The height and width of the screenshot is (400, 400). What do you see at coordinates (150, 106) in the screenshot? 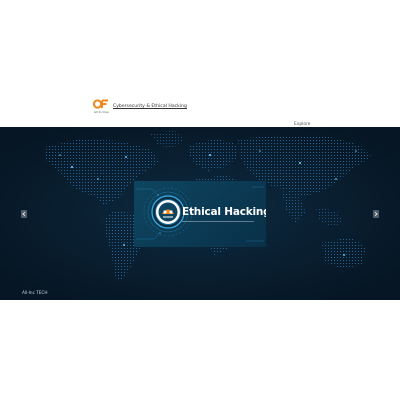
I see `breadcrumb-link: Cybersecurity & Ethical Hacking` at bounding box center [150, 106].